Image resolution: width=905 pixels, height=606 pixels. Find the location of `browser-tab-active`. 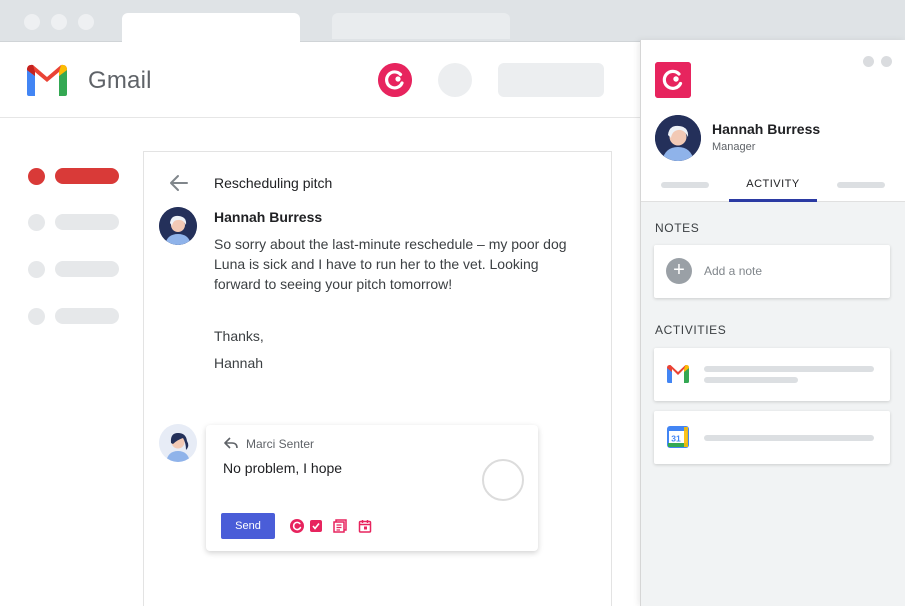

browser-tab-active is located at coordinates (211, 28).